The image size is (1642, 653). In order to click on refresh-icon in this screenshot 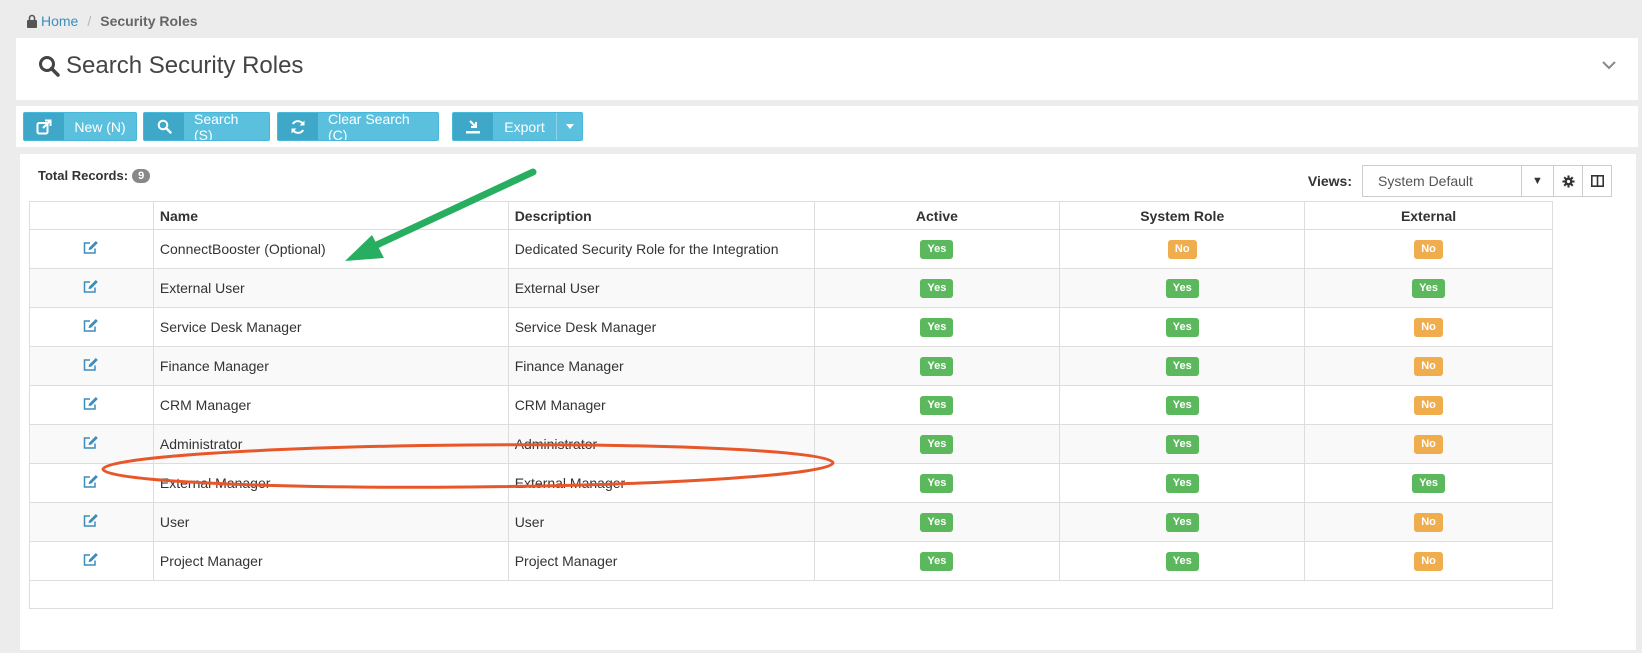, I will do `click(298, 126)`.